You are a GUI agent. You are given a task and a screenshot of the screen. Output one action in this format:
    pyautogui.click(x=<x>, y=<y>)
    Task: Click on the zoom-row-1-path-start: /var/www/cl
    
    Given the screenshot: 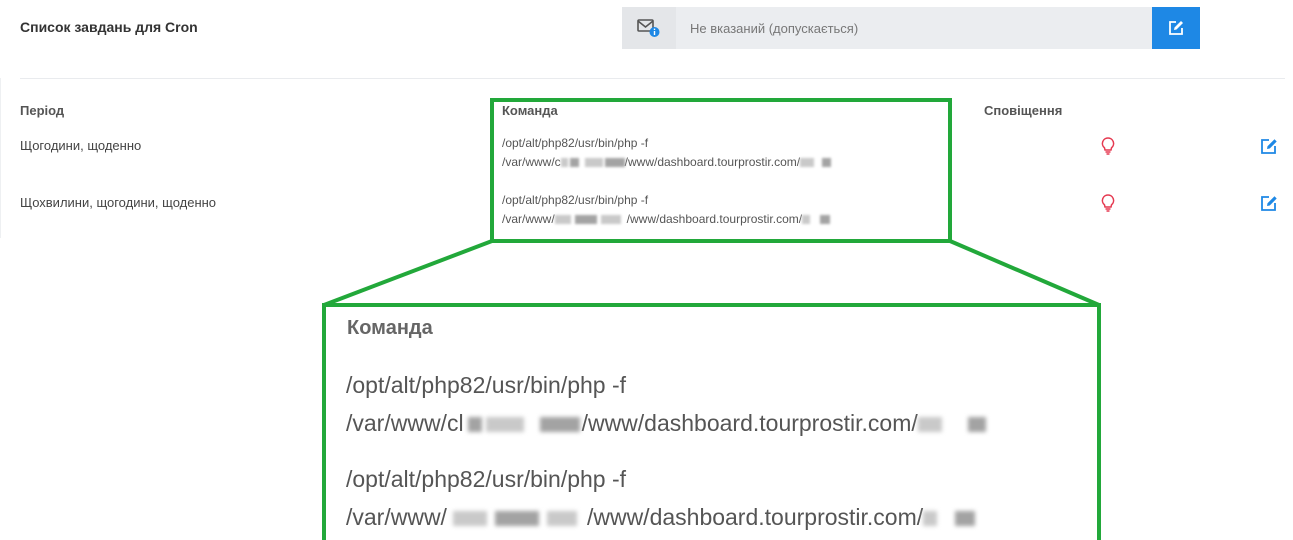 What is the action you would take?
    pyautogui.click(x=405, y=423)
    